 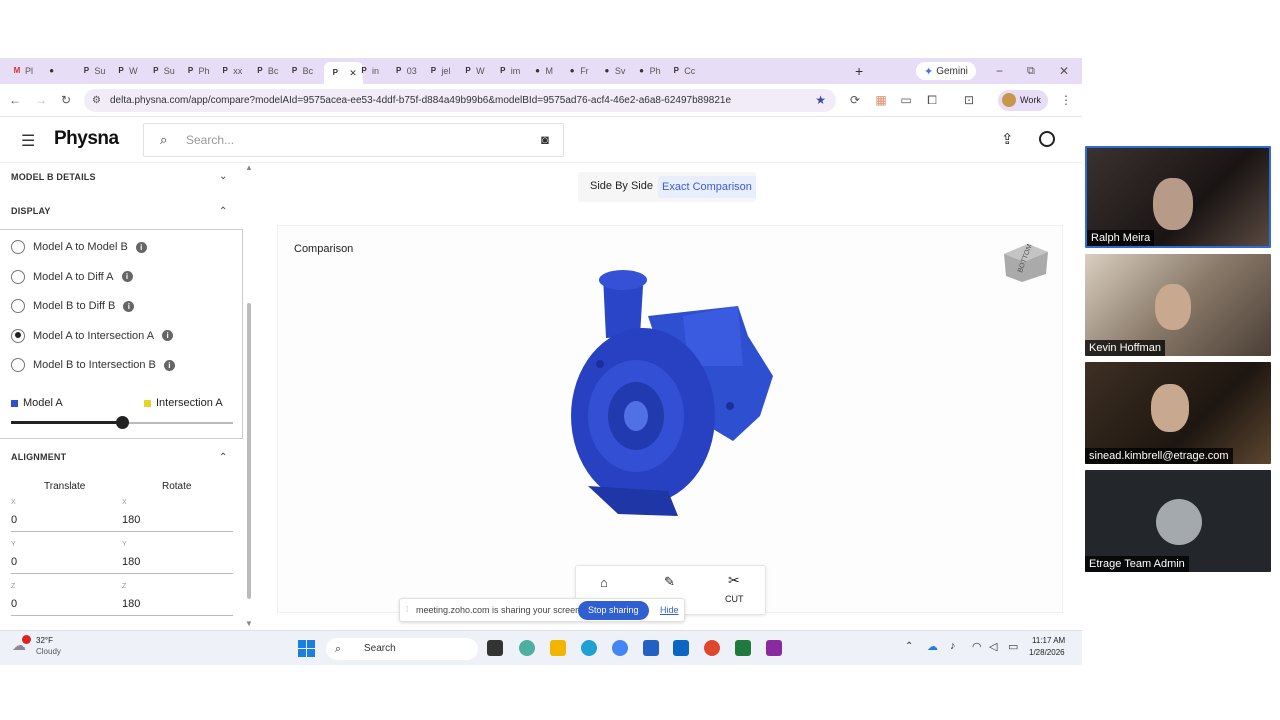 What do you see at coordinates (131, 562) in the screenshot?
I see `rotate-y-input: 180` at bounding box center [131, 562].